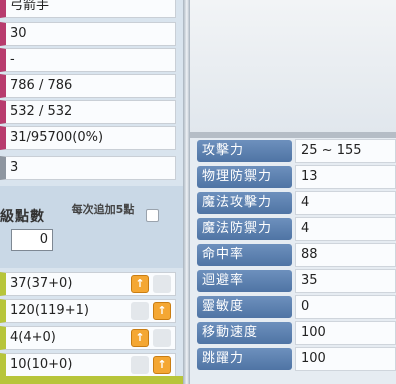 This screenshot has width=396, height=384. Describe the element at coordinates (345, 307) in the screenshot. I see `attr-value-agility: 0` at that location.